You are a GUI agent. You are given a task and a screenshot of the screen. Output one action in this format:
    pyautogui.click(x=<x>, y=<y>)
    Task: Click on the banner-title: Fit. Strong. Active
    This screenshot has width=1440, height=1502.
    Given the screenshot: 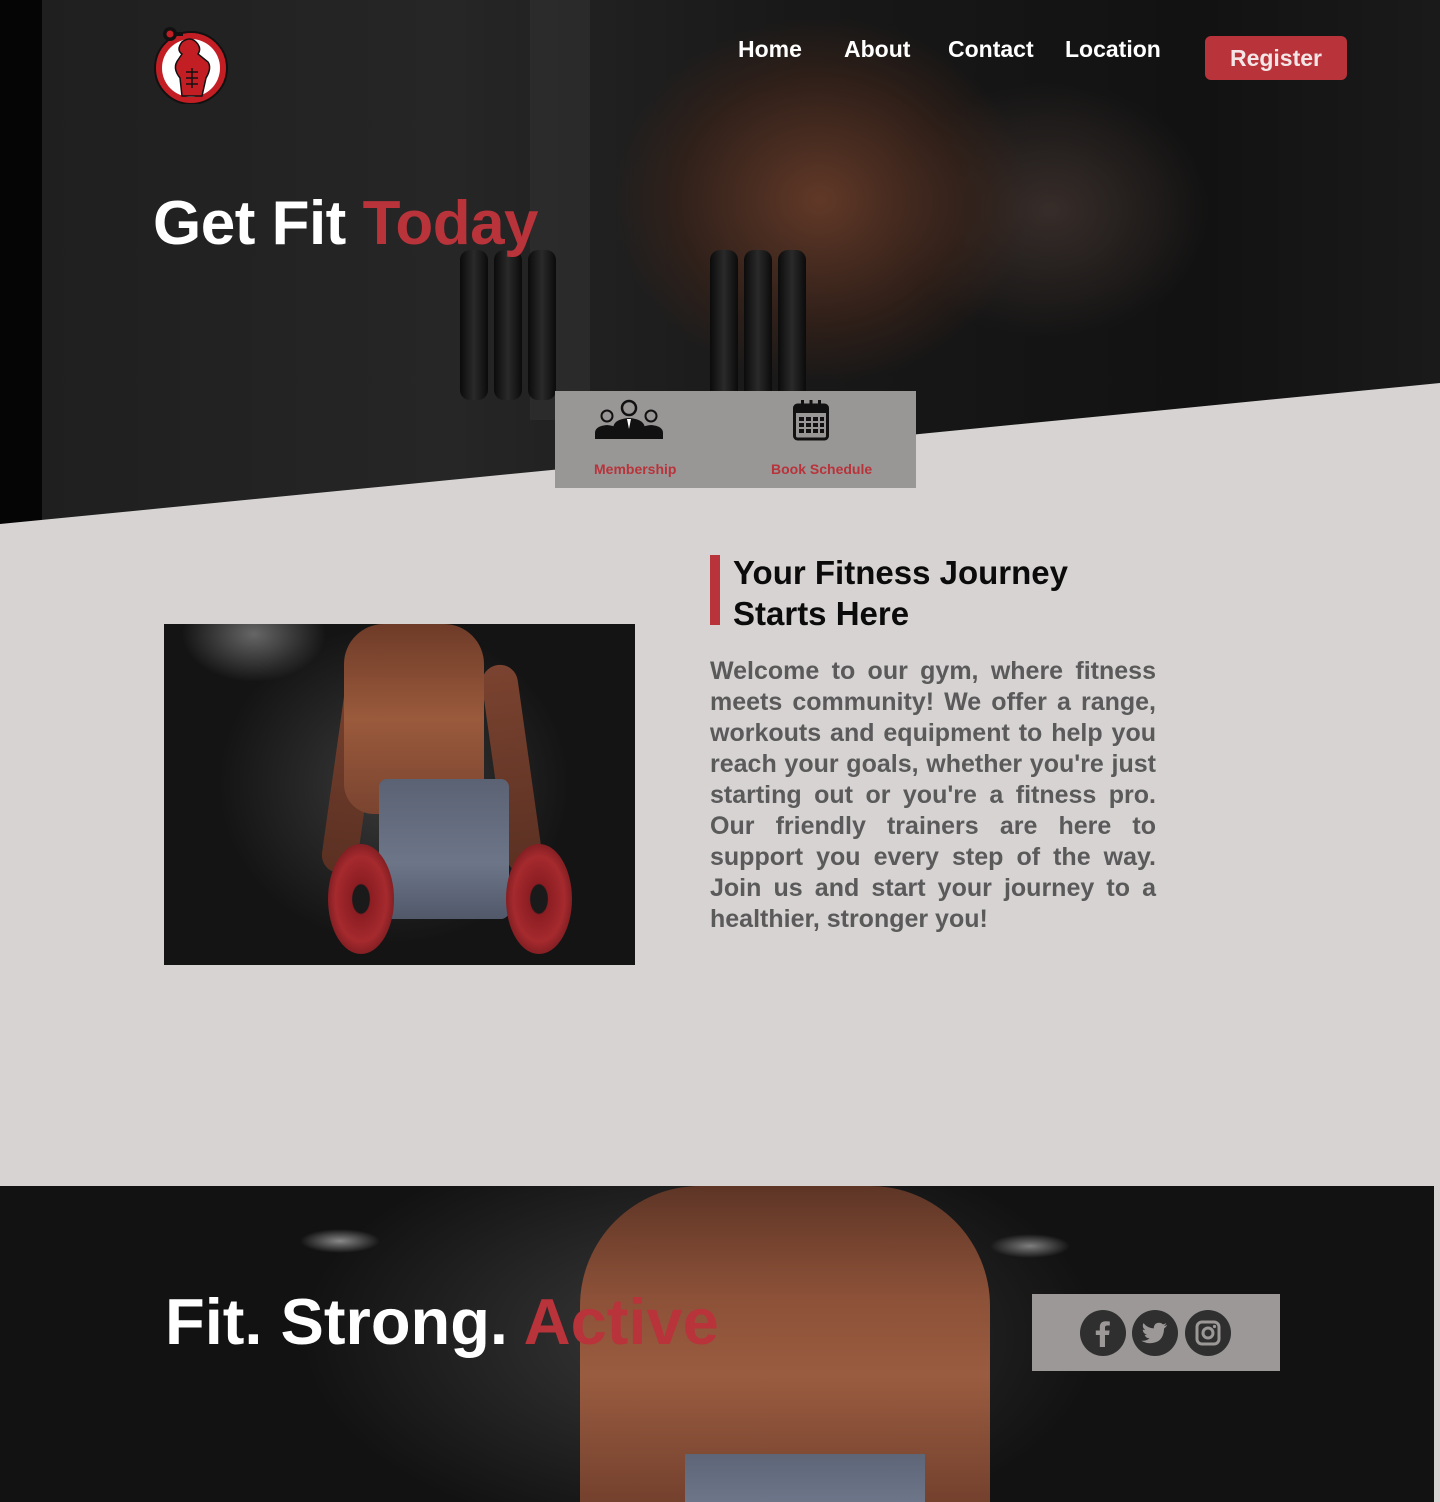 What is the action you would take?
    pyautogui.click(x=442, y=1321)
    